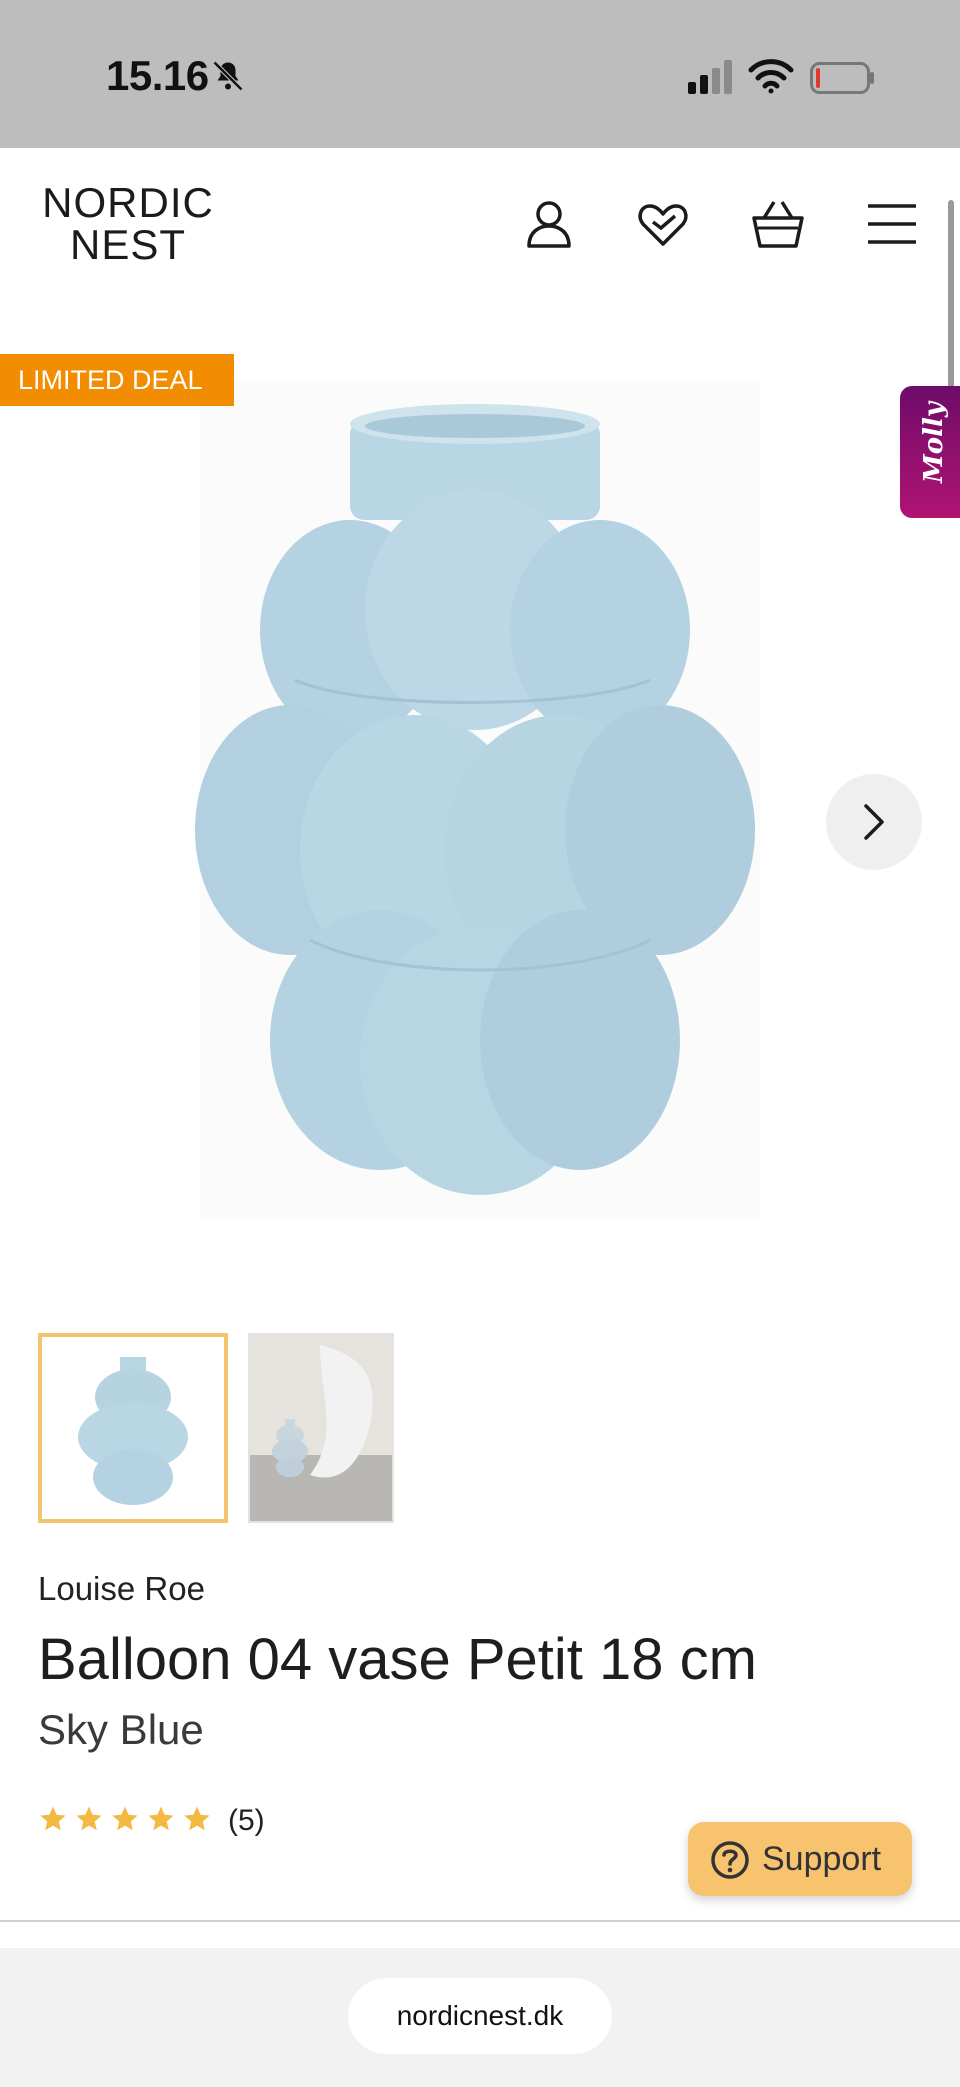  What do you see at coordinates (246, 1821) in the screenshot?
I see `review-count: (5)` at bounding box center [246, 1821].